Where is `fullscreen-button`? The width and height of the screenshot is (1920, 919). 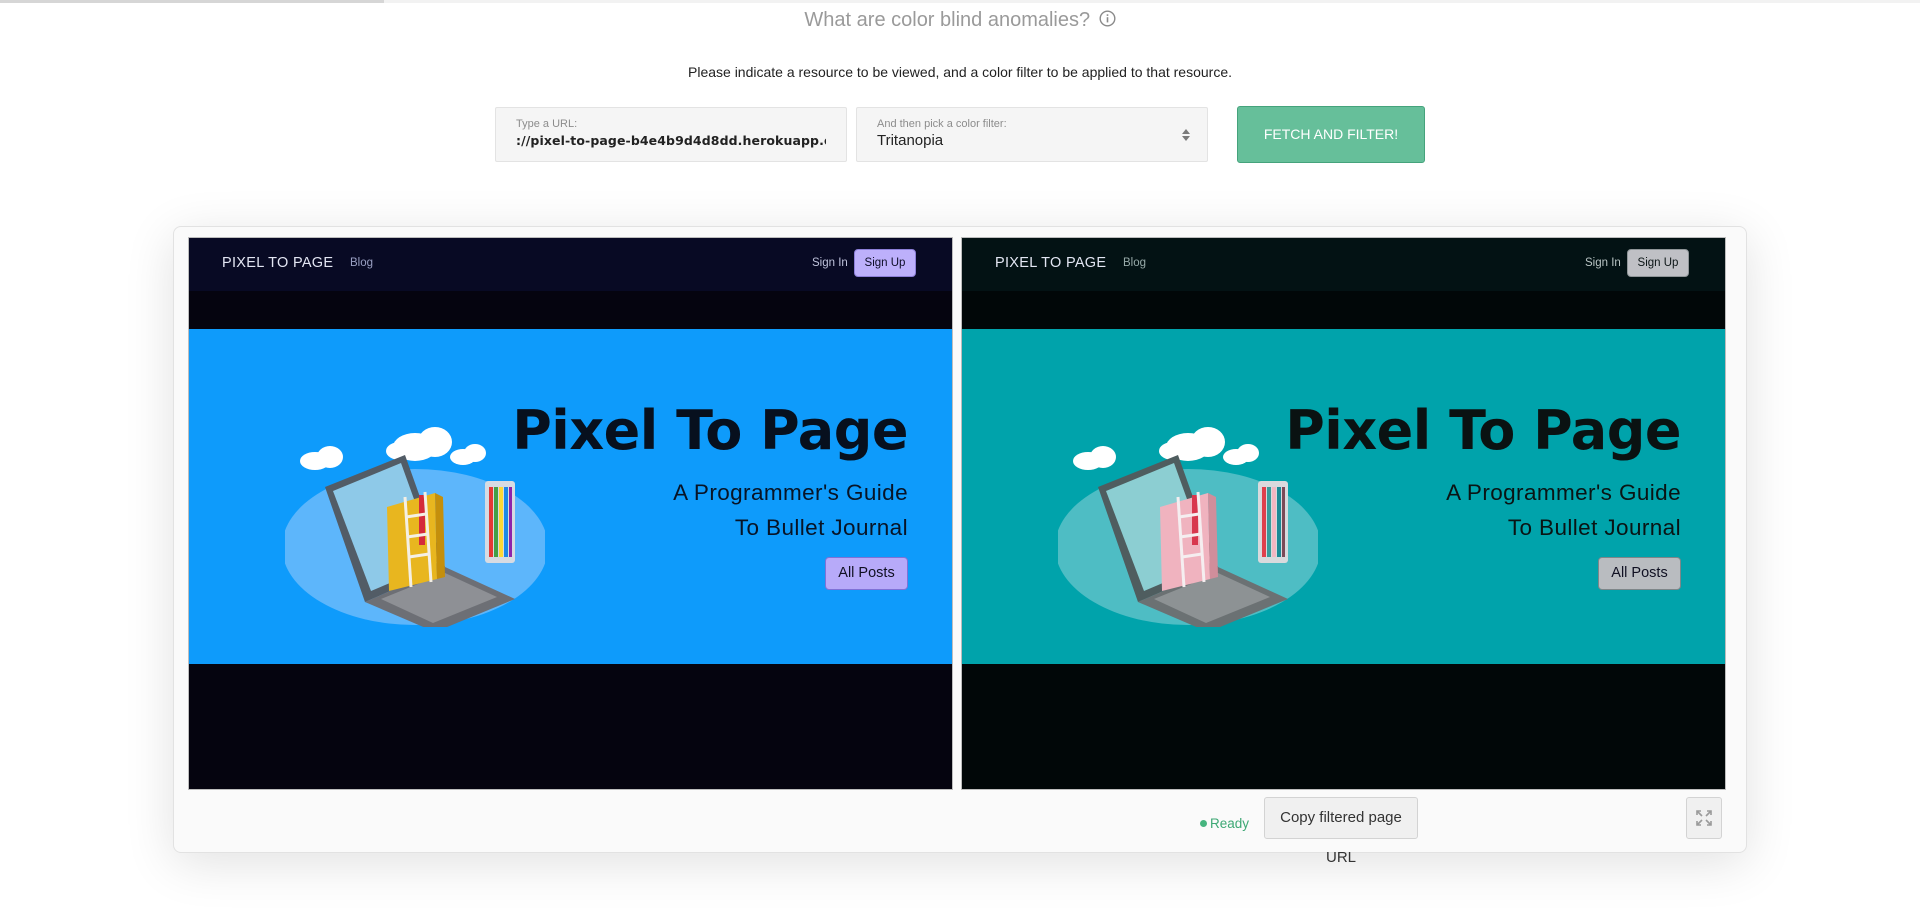 fullscreen-button is located at coordinates (1704, 818).